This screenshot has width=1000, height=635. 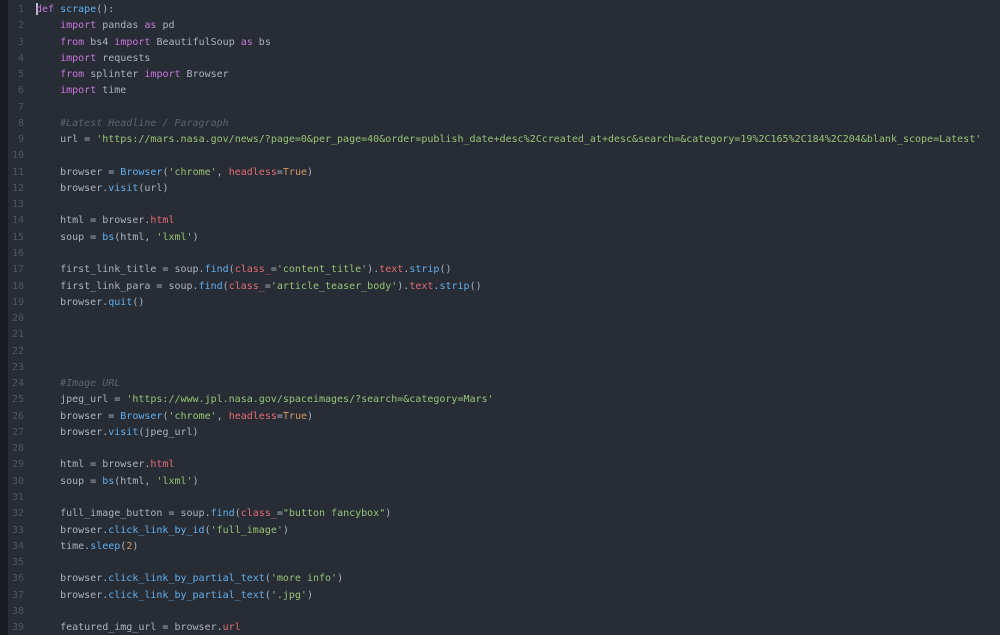 I want to click on code-line: 1 def scrape():, so click(x=500, y=10).